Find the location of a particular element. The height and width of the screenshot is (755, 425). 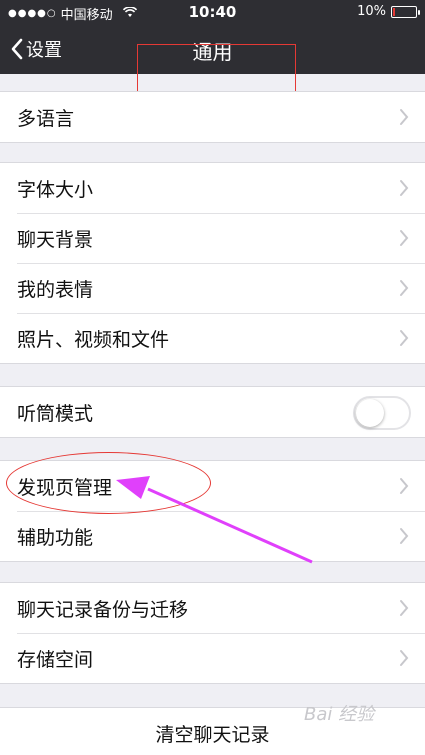

navigation-bar: 设置 通用 is located at coordinates (212, 73).